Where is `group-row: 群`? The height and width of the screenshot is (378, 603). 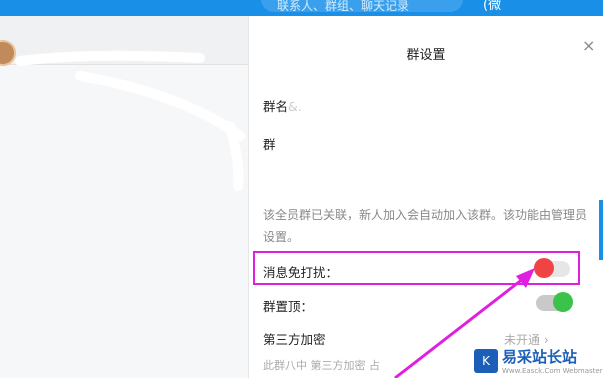
group-row: 群 is located at coordinates (269, 143).